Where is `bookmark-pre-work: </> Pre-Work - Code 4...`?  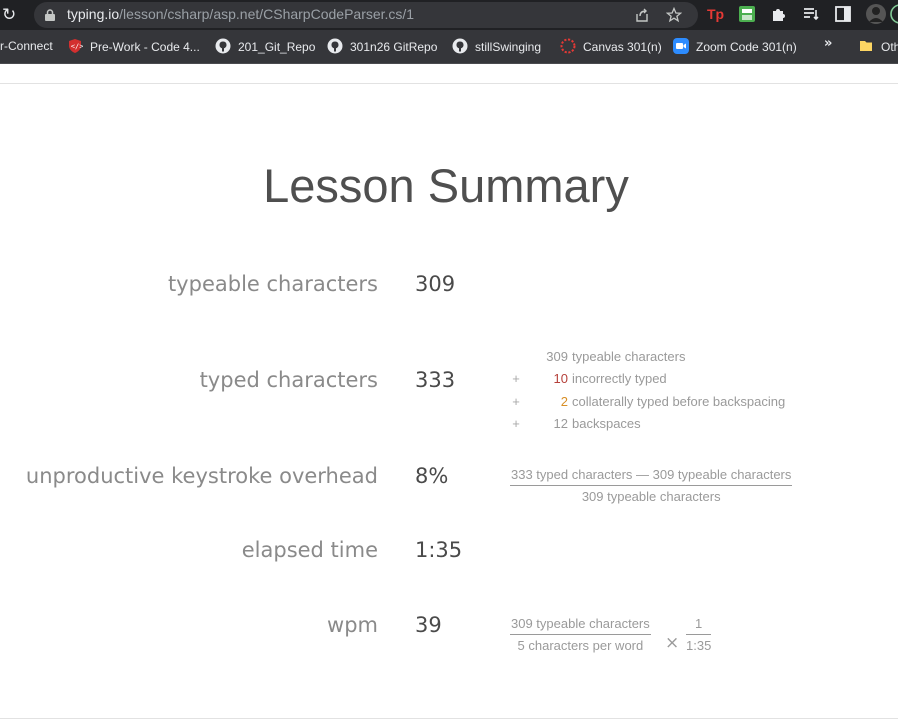 bookmark-pre-work: </> Pre-Work - Code 4... is located at coordinates (133, 47).